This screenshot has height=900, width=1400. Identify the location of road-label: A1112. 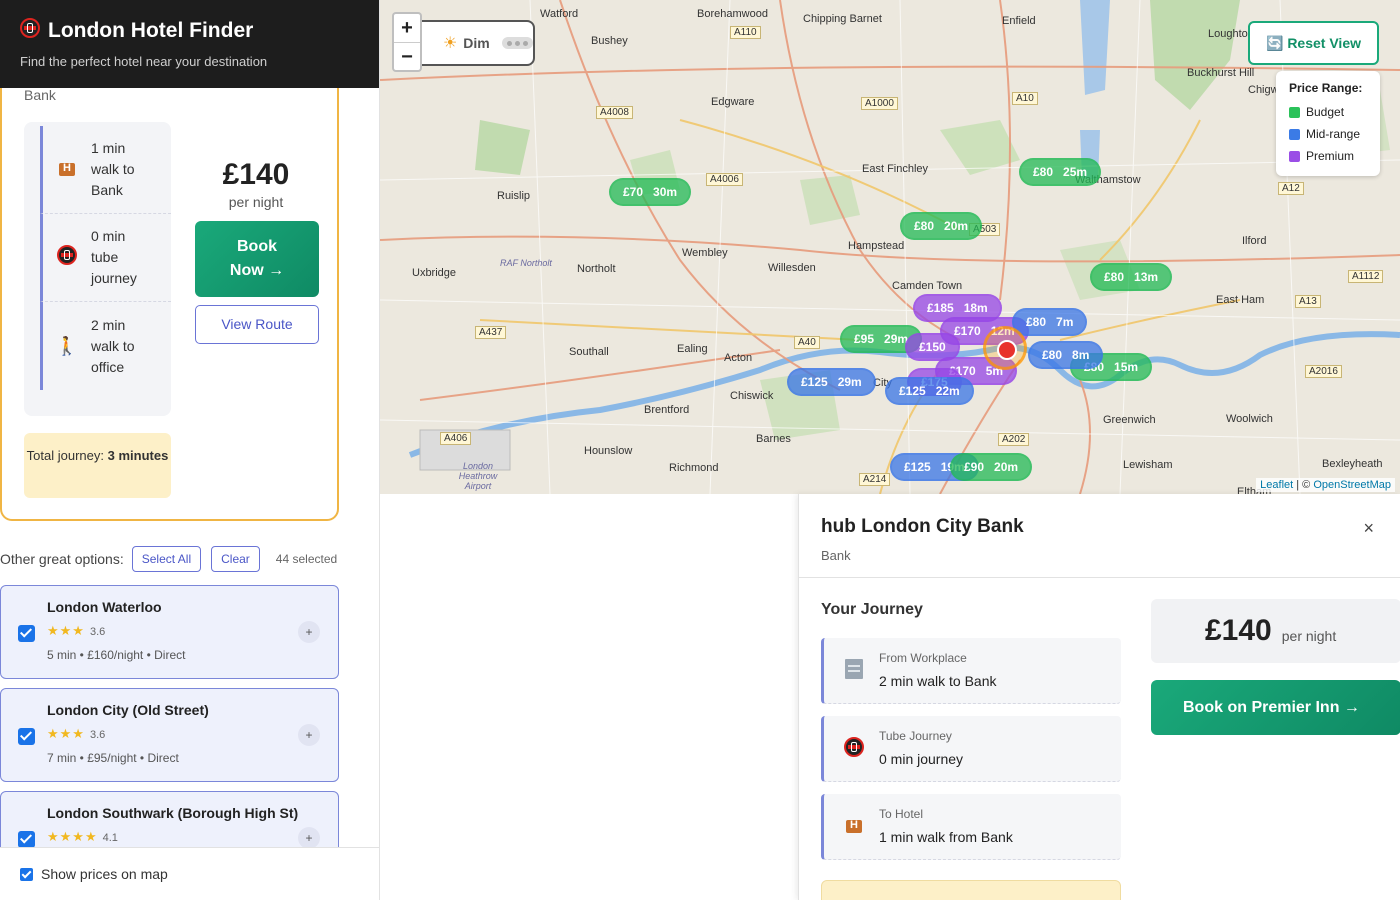
(1366, 276).